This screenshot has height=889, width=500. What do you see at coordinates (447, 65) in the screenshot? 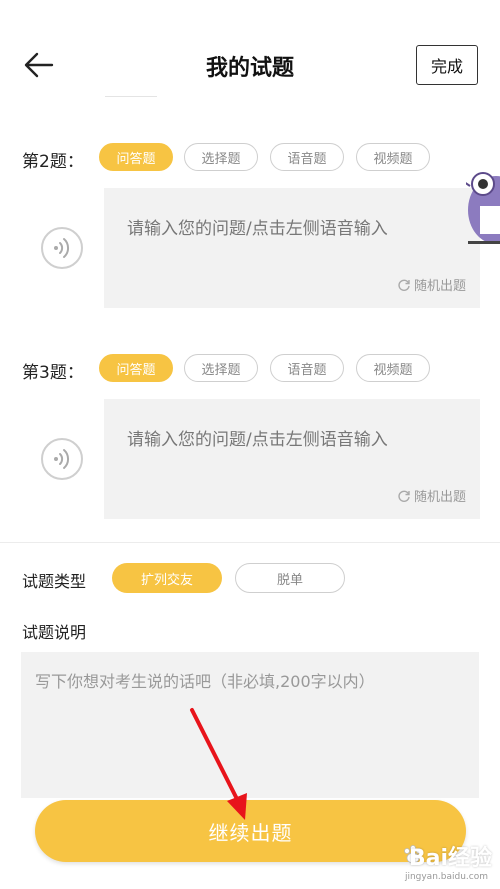
I see `done-button: 完成` at bounding box center [447, 65].